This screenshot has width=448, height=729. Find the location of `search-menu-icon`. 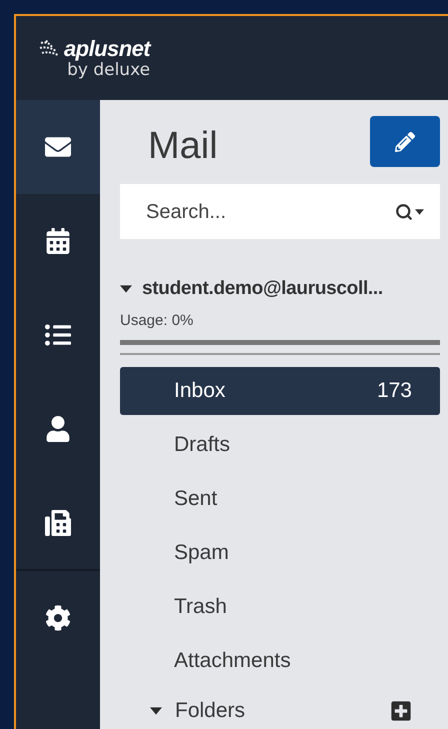

search-menu-icon is located at coordinates (409, 211).